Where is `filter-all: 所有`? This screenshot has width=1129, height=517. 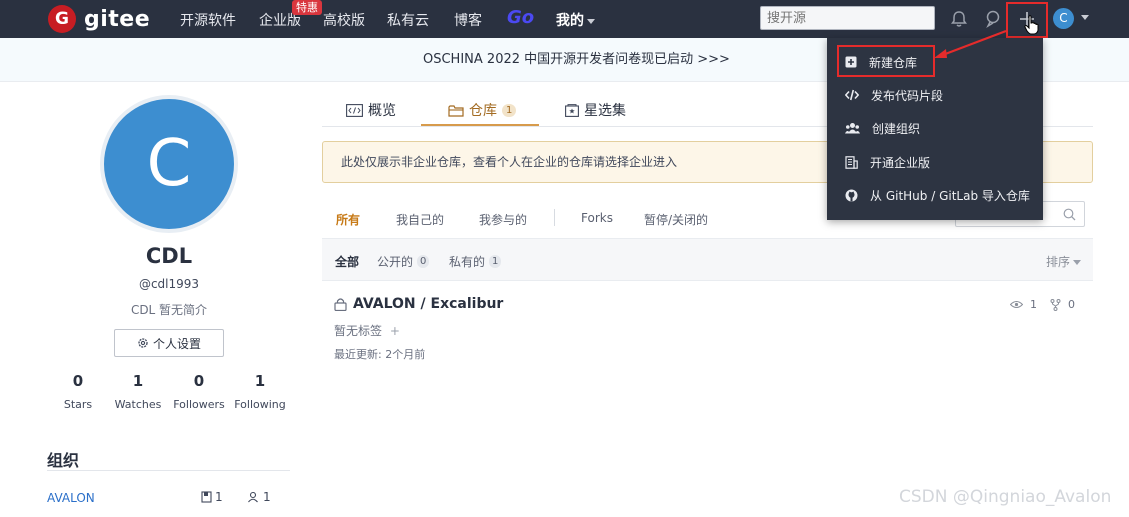 filter-all: 所有 is located at coordinates (348, 219).